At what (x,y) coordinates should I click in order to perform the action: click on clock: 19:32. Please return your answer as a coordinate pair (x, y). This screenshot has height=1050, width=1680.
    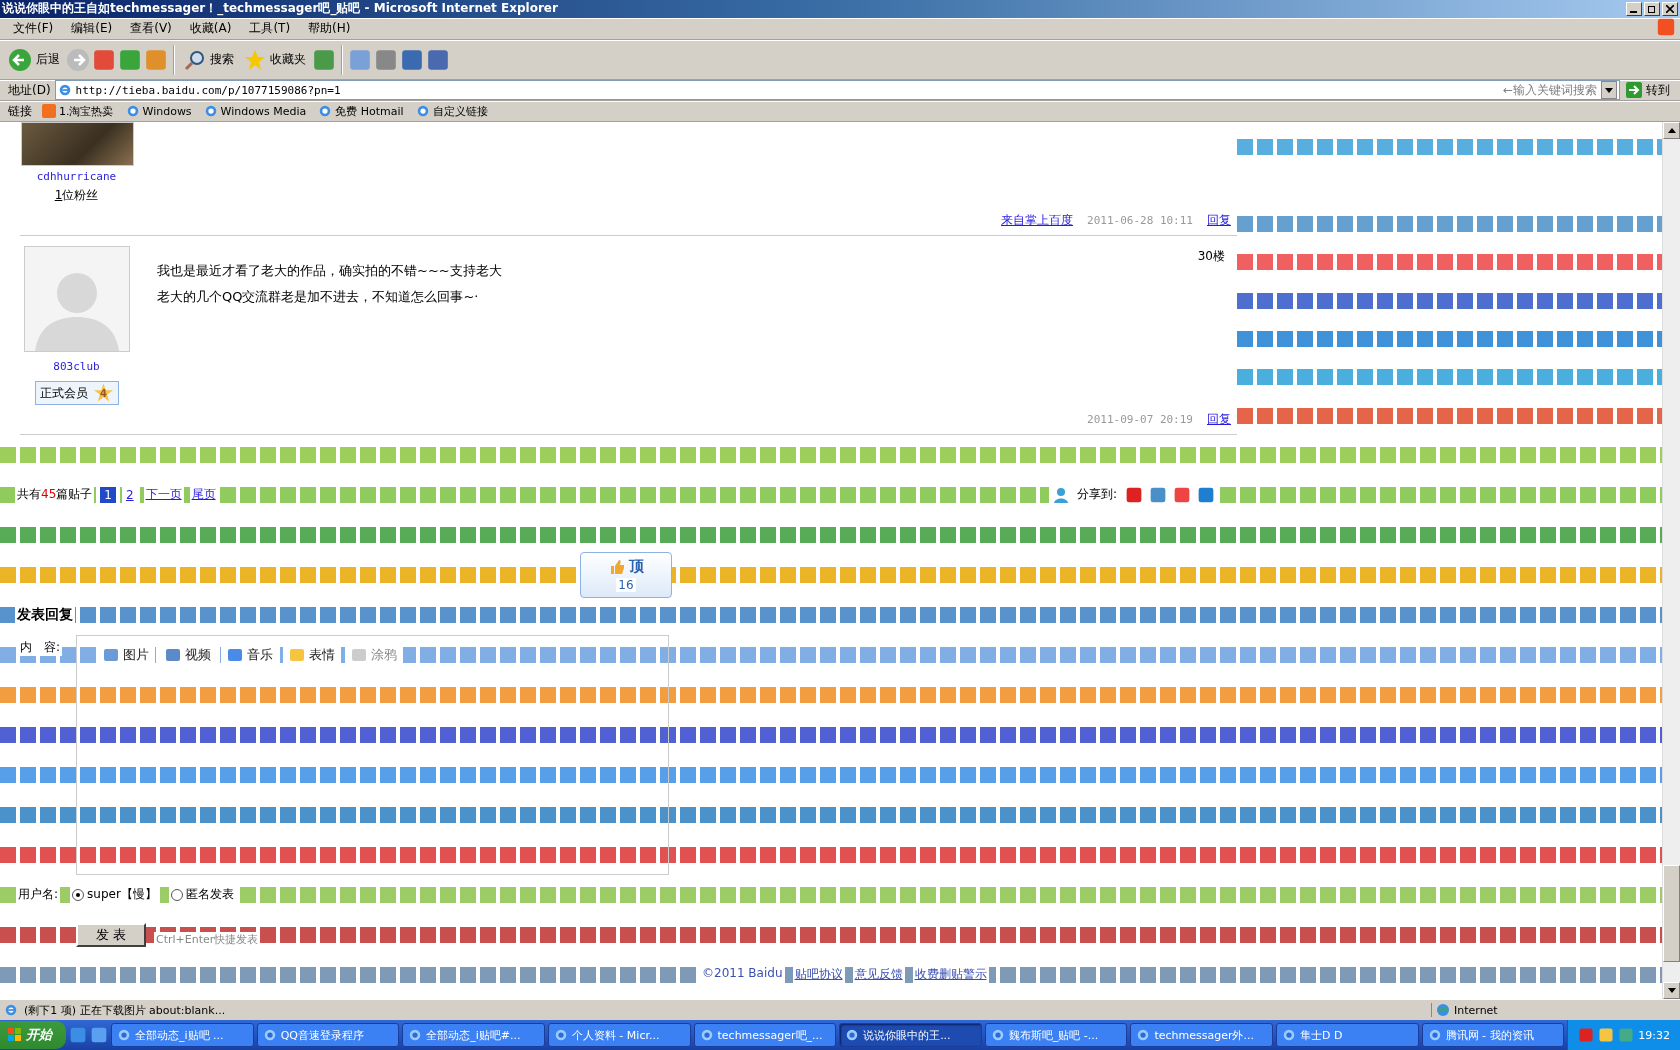
    Looking at the image, I should click on (1654, 1035).